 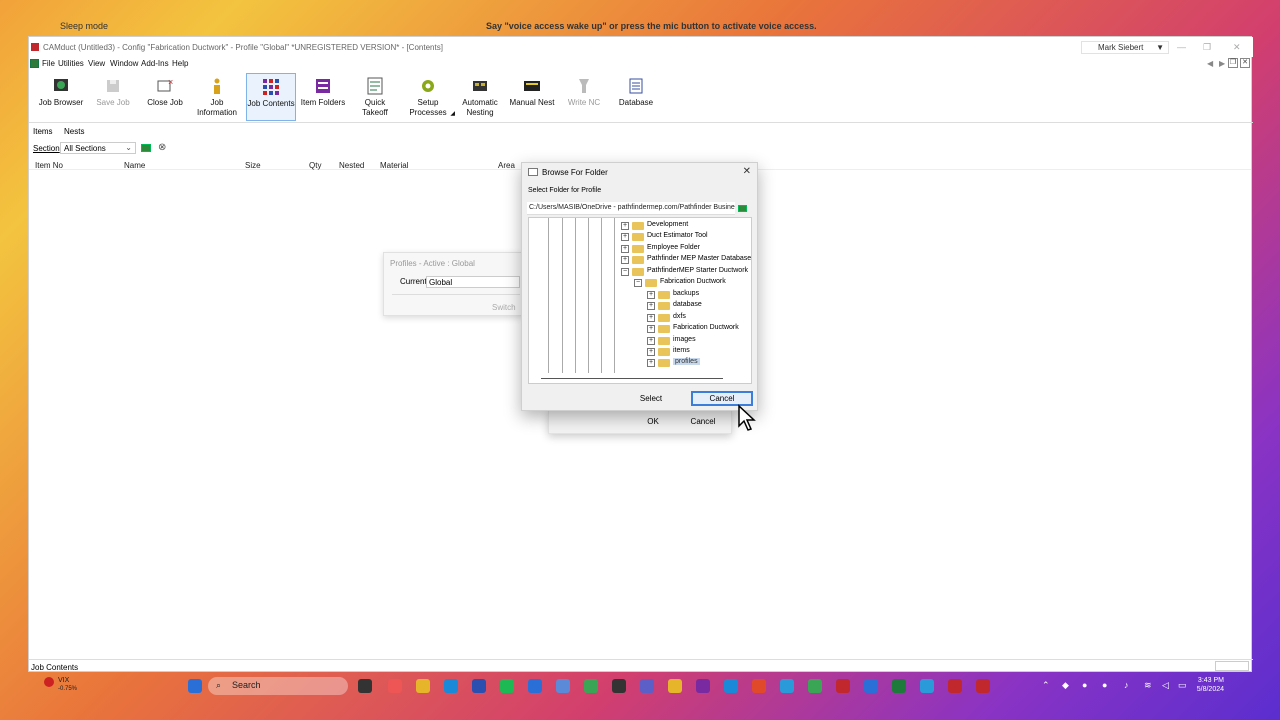 What do you see at coordinates (48, 63) in the screenshot?
I see `menu-file: File` at bounding box center [48, 63].